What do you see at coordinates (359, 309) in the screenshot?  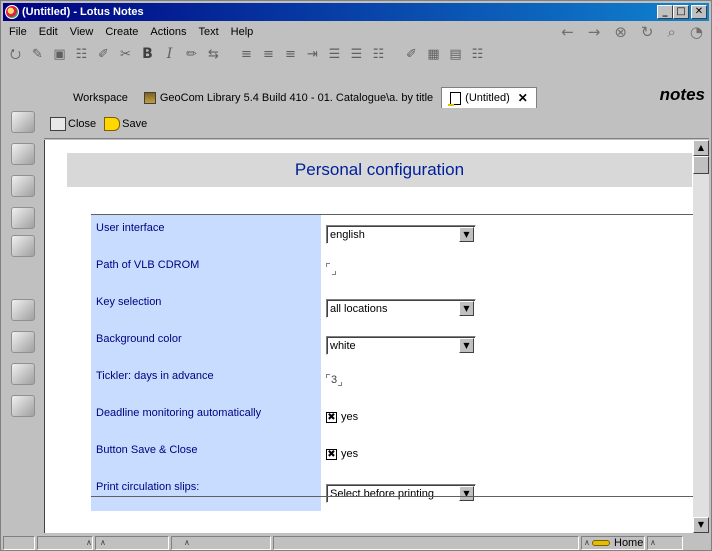 I see `key-selection-value: all locations` at bounding box center [359, 309].